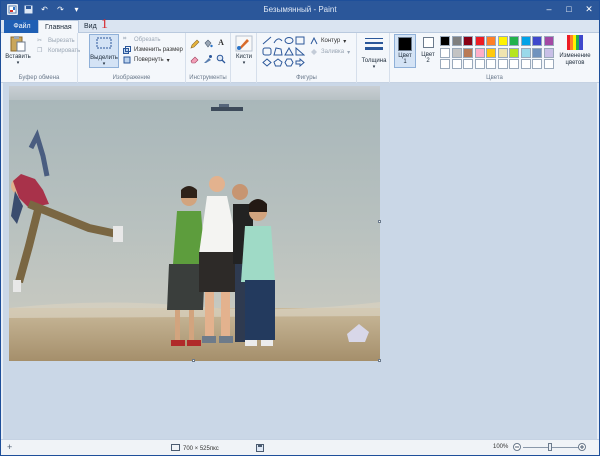 The width and height of the screenshot is (600, 456). Describe the element at coordinates (278, 62) in the screenshot. I see `shape-pentagon` at that location.